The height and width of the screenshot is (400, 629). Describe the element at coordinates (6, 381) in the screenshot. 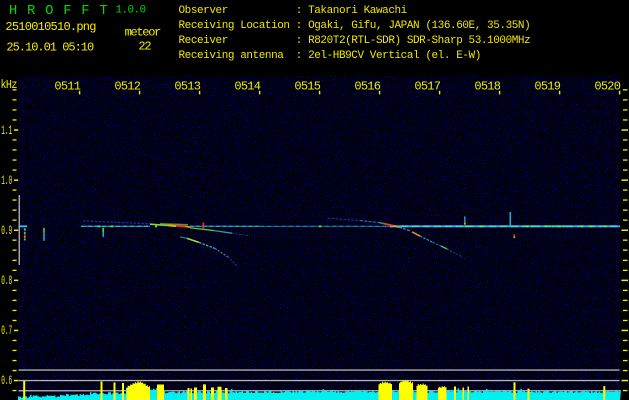

I see `svg-text: 0.6` at that location.